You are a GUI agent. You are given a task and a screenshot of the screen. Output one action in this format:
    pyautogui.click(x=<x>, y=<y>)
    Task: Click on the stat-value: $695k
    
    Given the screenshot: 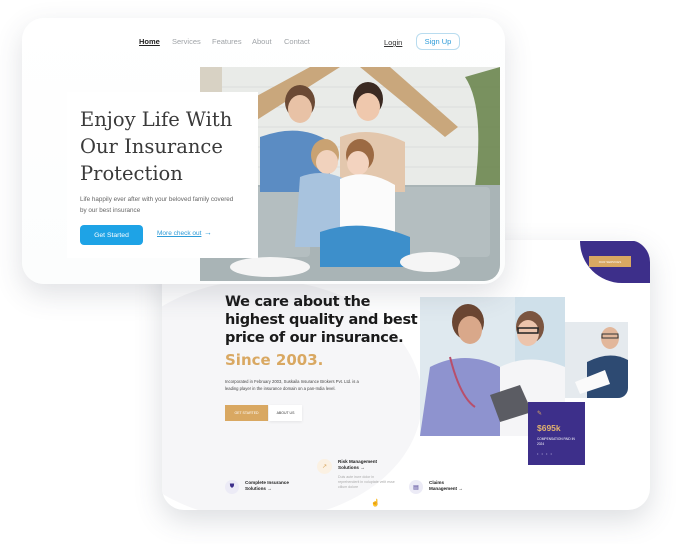 What is the action you would take?
    pyautogui.click(x=549, y=428)
    